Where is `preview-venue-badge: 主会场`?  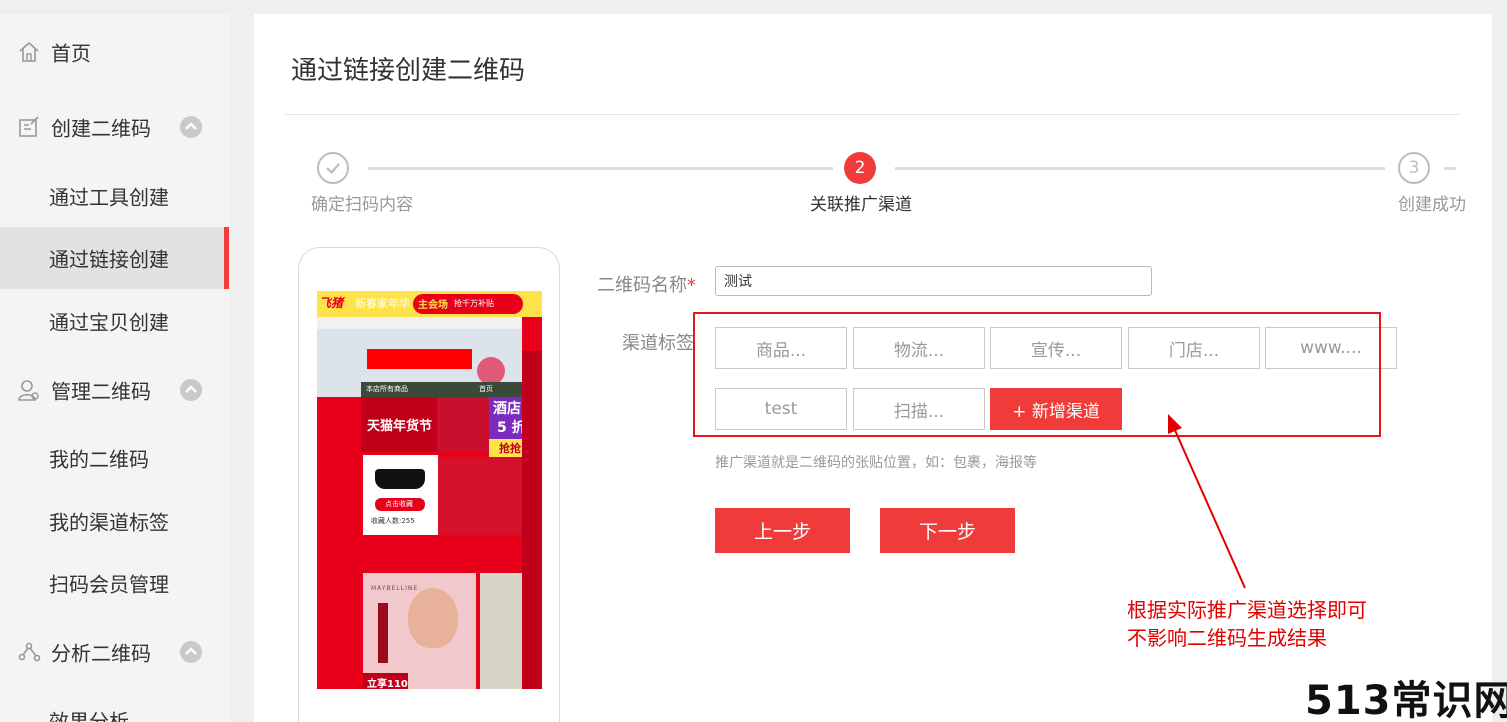
preview-venue-badge: 主会场 is located at coordinates (433, 305).